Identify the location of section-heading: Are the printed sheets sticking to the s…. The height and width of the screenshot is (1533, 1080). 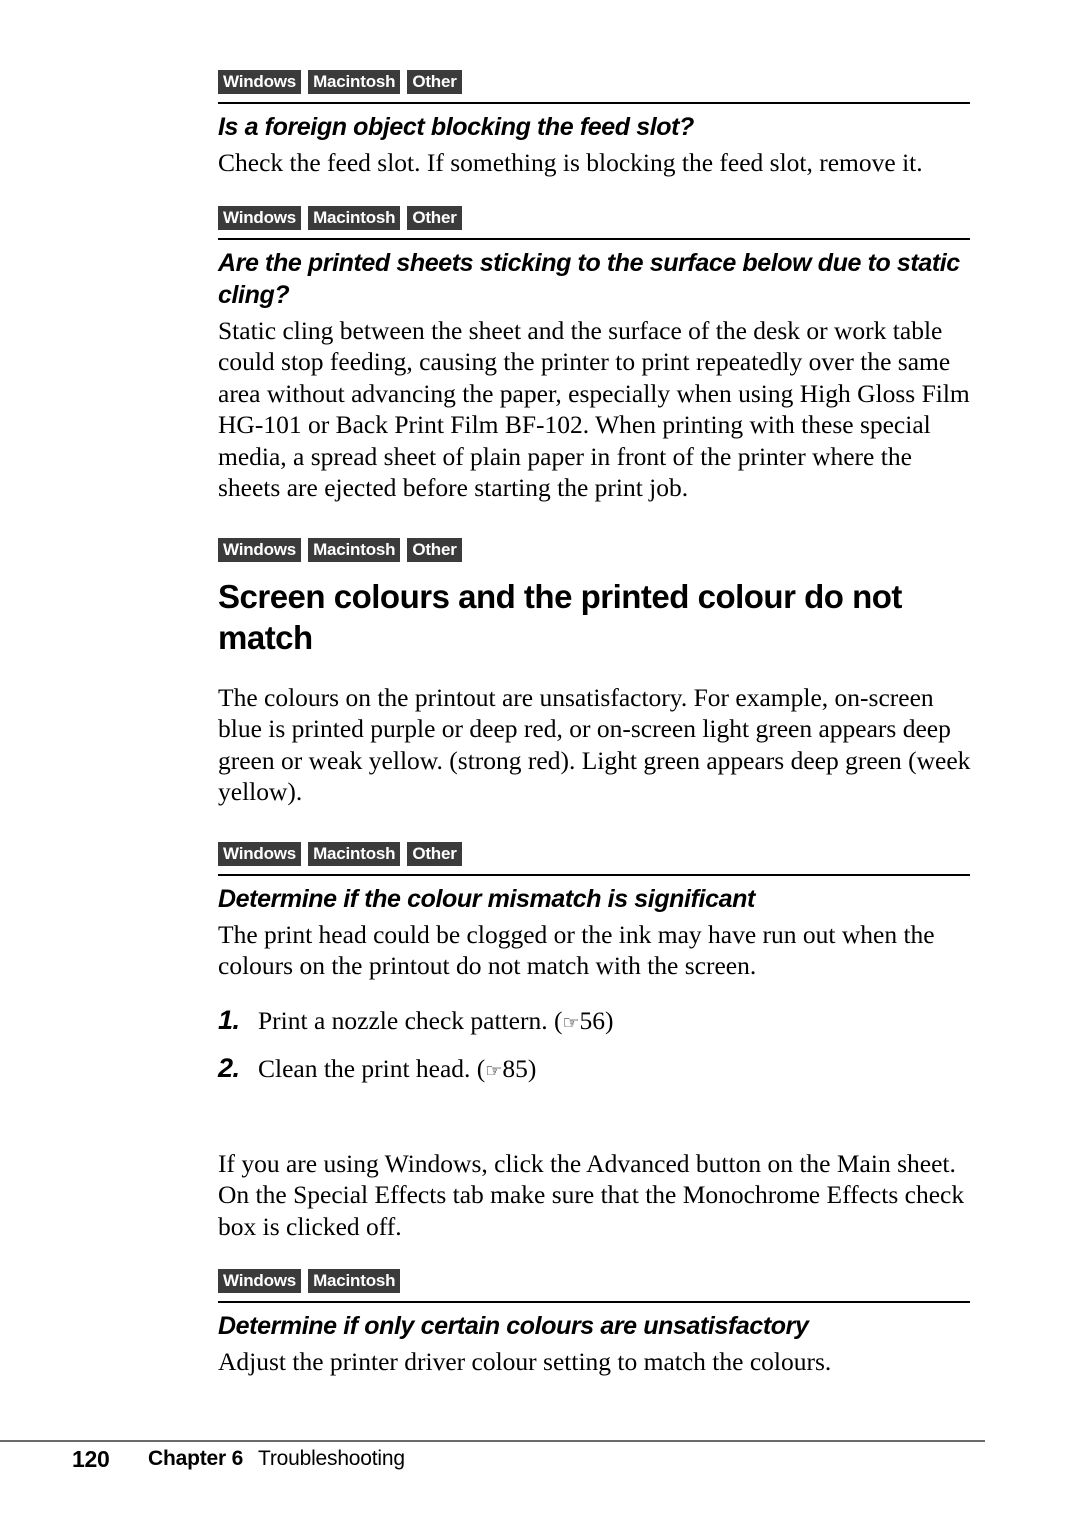
(589, 278).